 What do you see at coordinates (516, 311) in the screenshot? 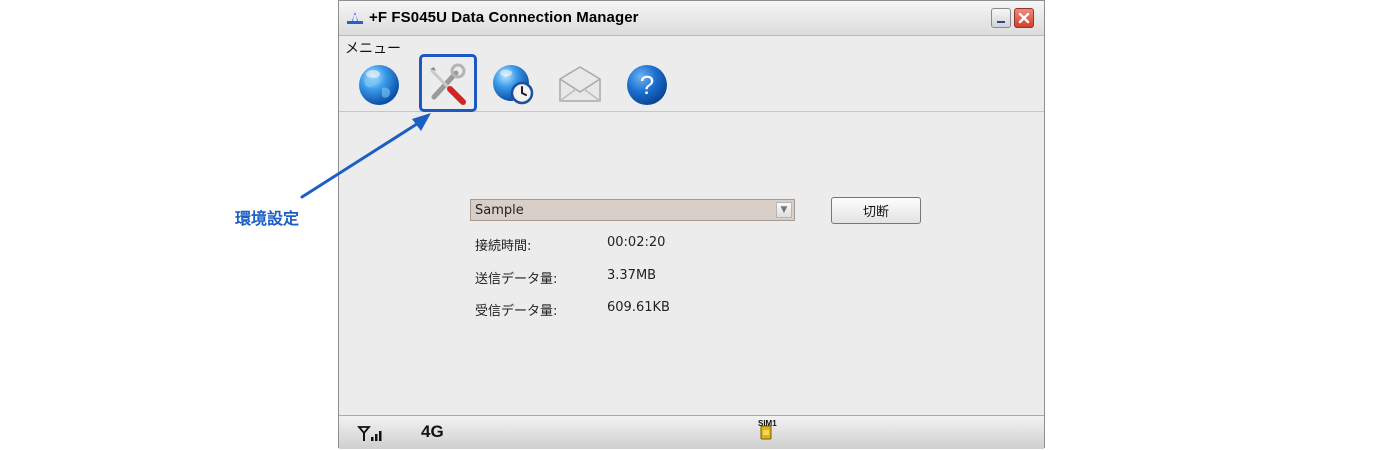
I see `received-data-label: 受信データ量:` at bounding box center [516, 311].